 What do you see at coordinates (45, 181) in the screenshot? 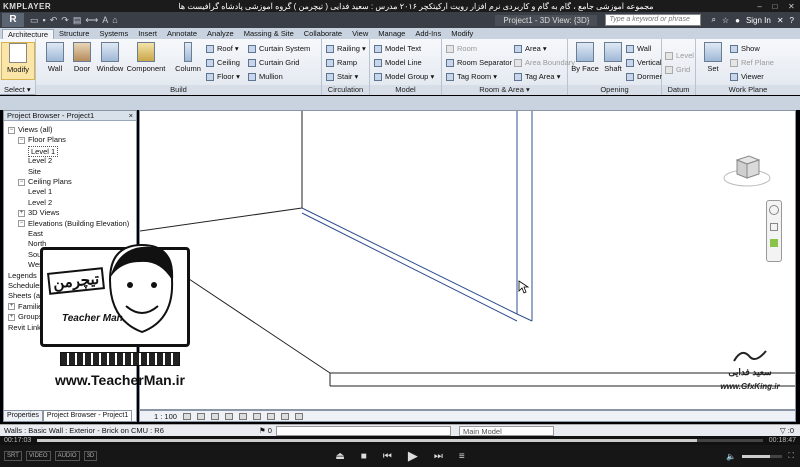
I see `tree-node: − Ceiling Plans` at bounding box center [45, 181].